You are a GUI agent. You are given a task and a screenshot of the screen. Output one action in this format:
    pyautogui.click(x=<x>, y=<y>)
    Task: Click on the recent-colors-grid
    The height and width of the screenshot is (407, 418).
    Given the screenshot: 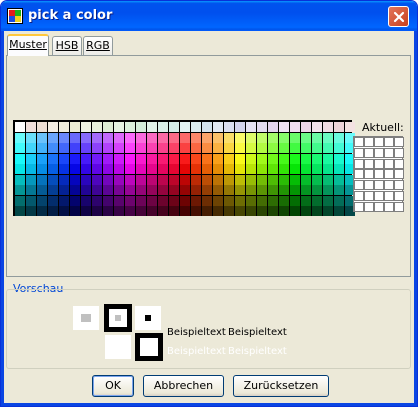 What is the action you would take?
    pyautogui.click(x=378, y=174)
    